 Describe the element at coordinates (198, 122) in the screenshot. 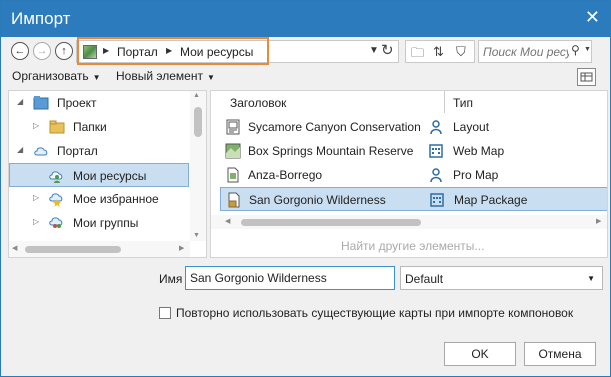

I see `tree-vertical-scroll-thumb` at that location.